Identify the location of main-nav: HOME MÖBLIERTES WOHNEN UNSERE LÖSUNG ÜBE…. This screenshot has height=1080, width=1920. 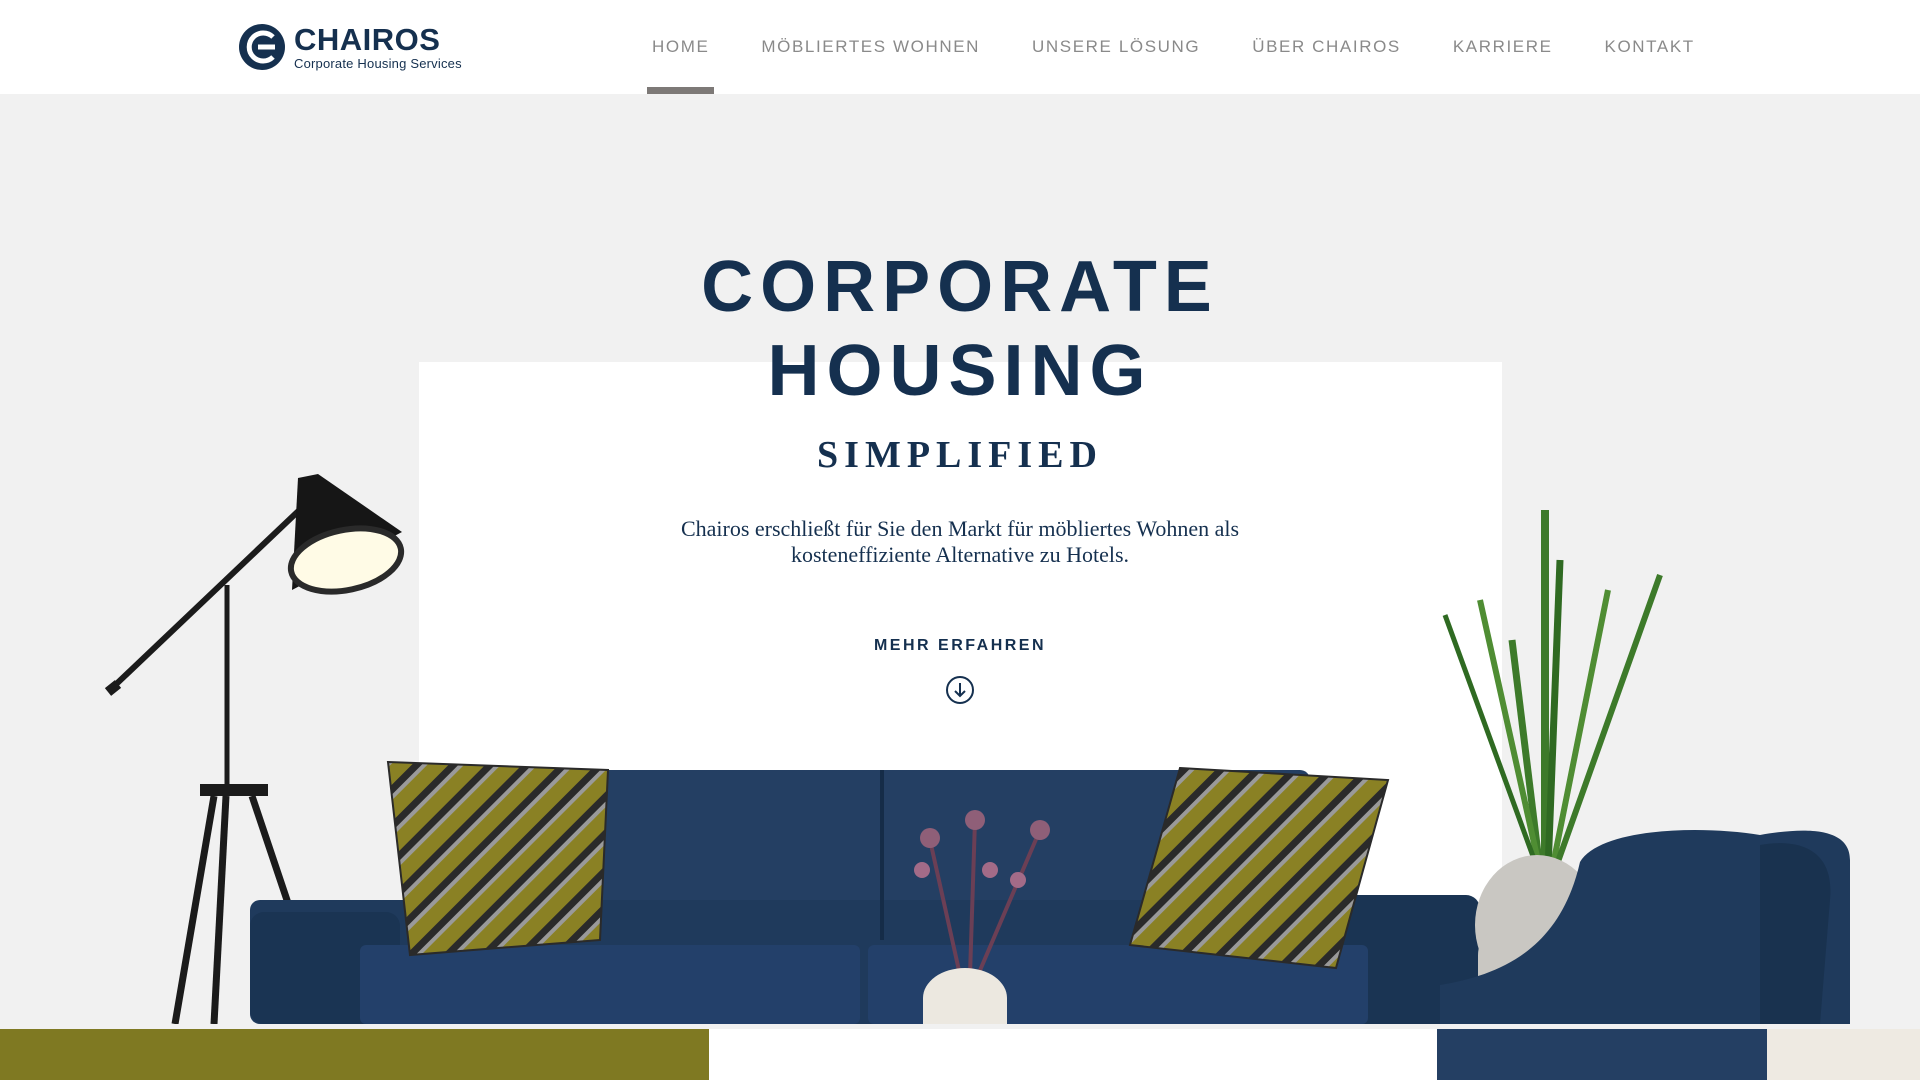
(1195, 47).